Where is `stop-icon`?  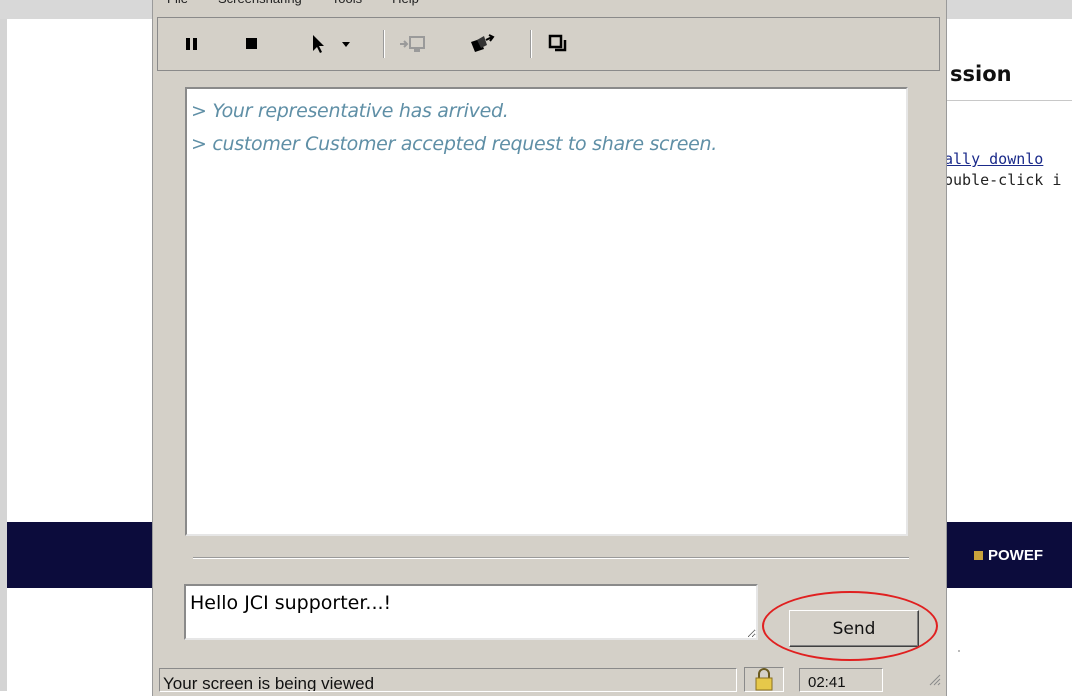
stop-icon is located at coordinates (251, 43).